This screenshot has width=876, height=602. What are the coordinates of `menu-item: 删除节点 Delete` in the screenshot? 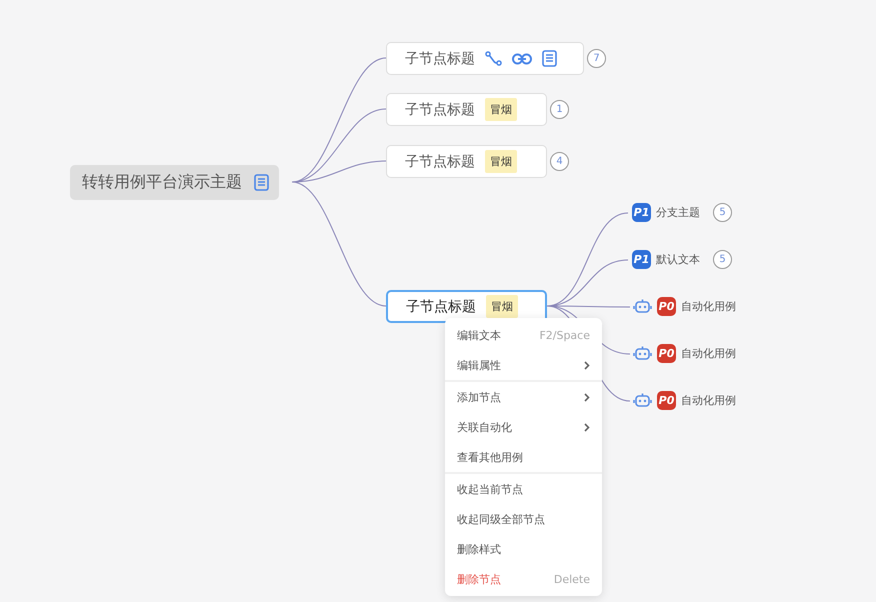 It's located at (523, 579).